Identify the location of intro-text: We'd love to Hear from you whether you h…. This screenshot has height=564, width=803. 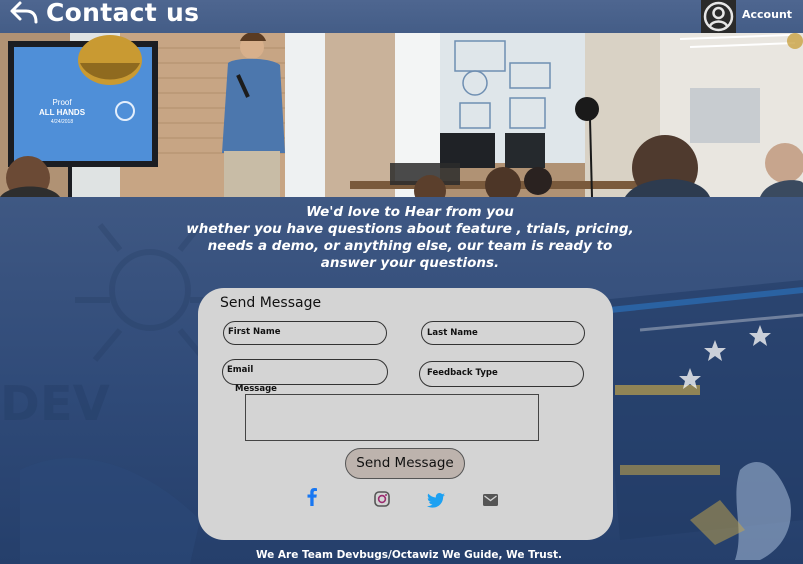
(410, 238).